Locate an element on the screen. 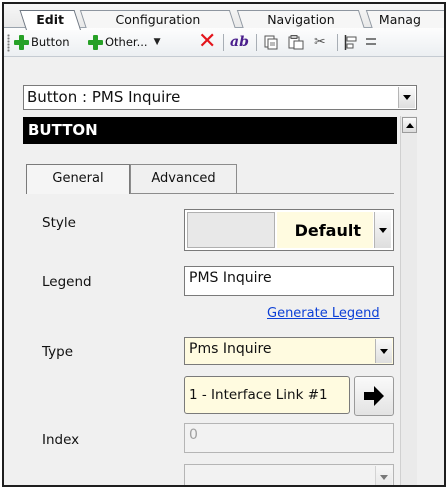  interface-link-field: 1 - Interface Link #1 is located at coordinates (267, 395).